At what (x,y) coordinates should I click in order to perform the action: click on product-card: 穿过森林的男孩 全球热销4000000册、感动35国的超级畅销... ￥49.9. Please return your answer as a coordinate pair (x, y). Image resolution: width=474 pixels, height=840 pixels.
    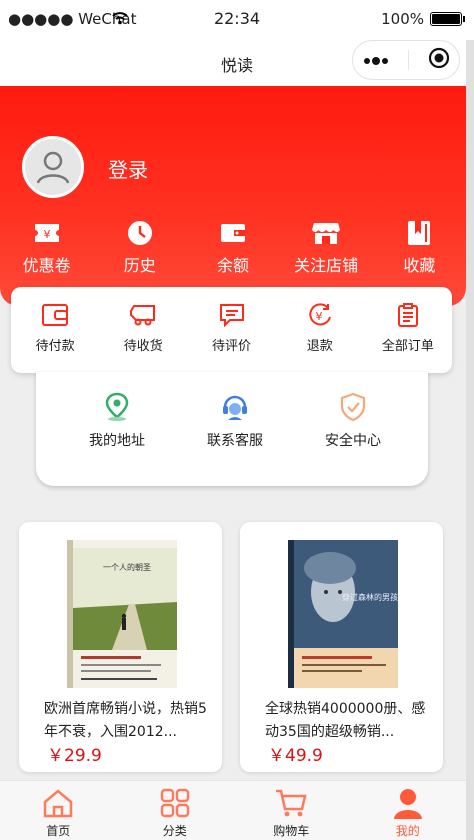
    Looking at the image, I should click on (341, 647).